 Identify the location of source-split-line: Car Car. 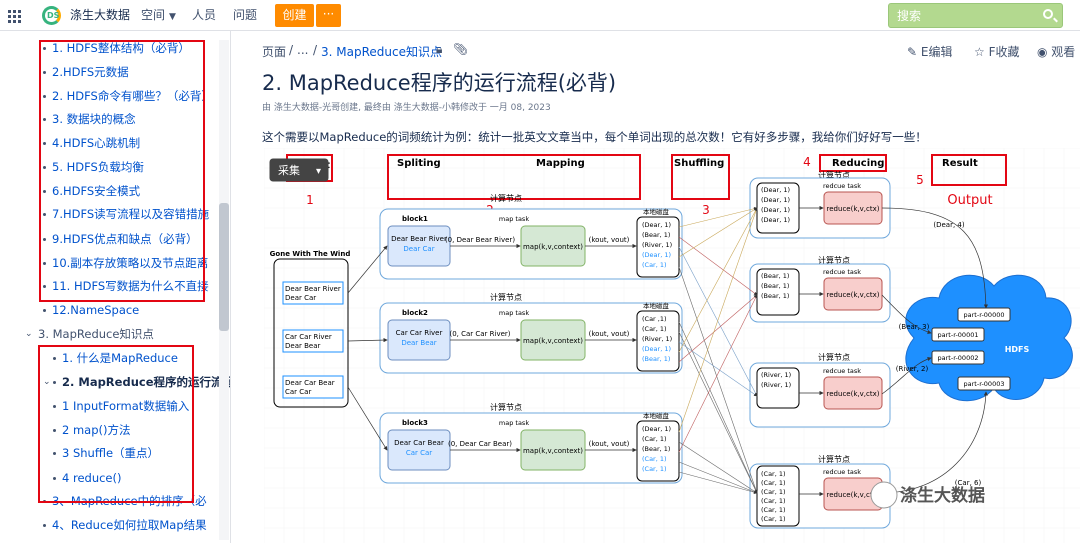
(298, 392).